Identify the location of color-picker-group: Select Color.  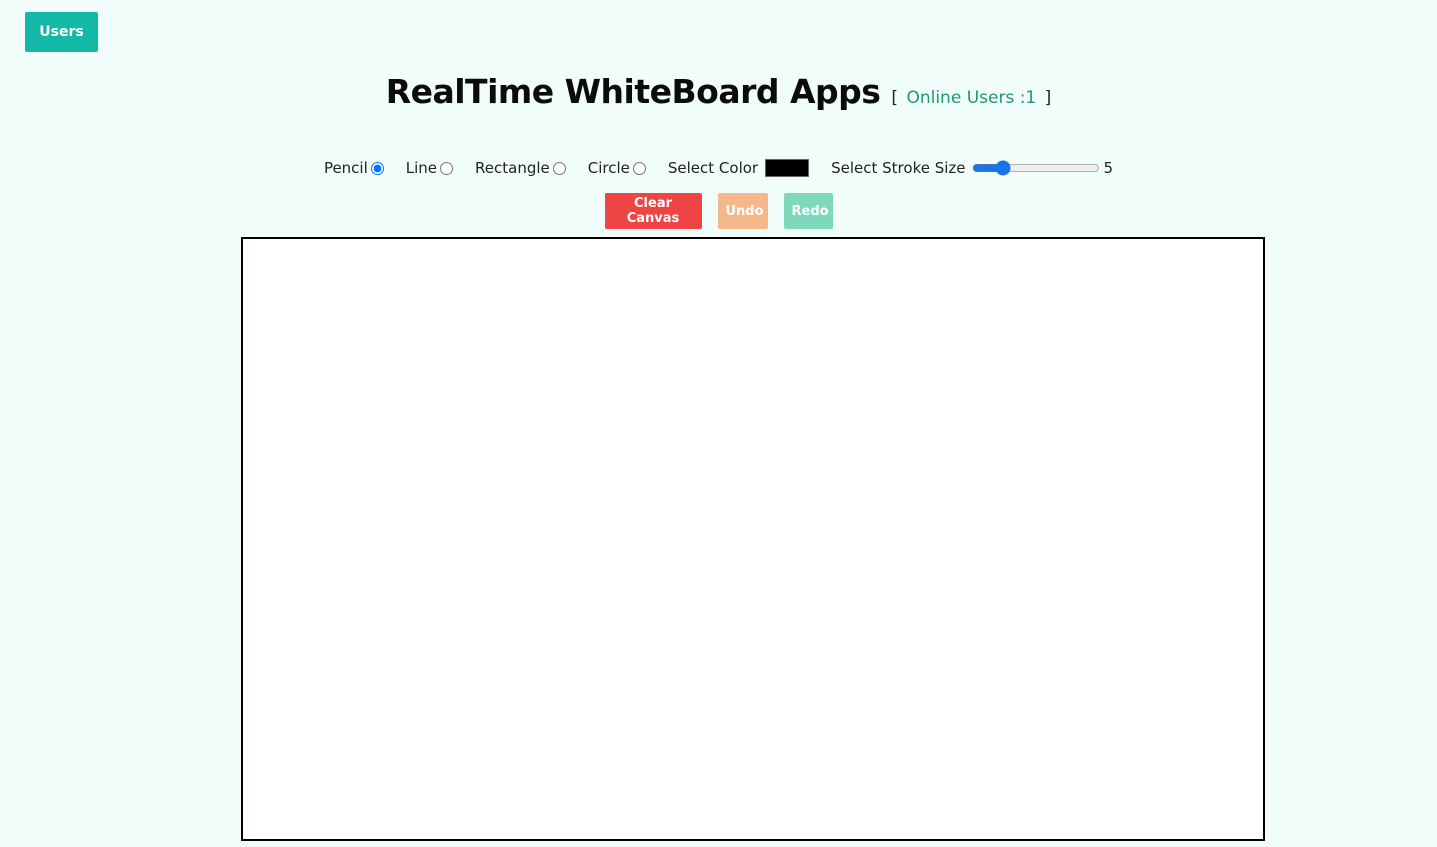
(738, 168).